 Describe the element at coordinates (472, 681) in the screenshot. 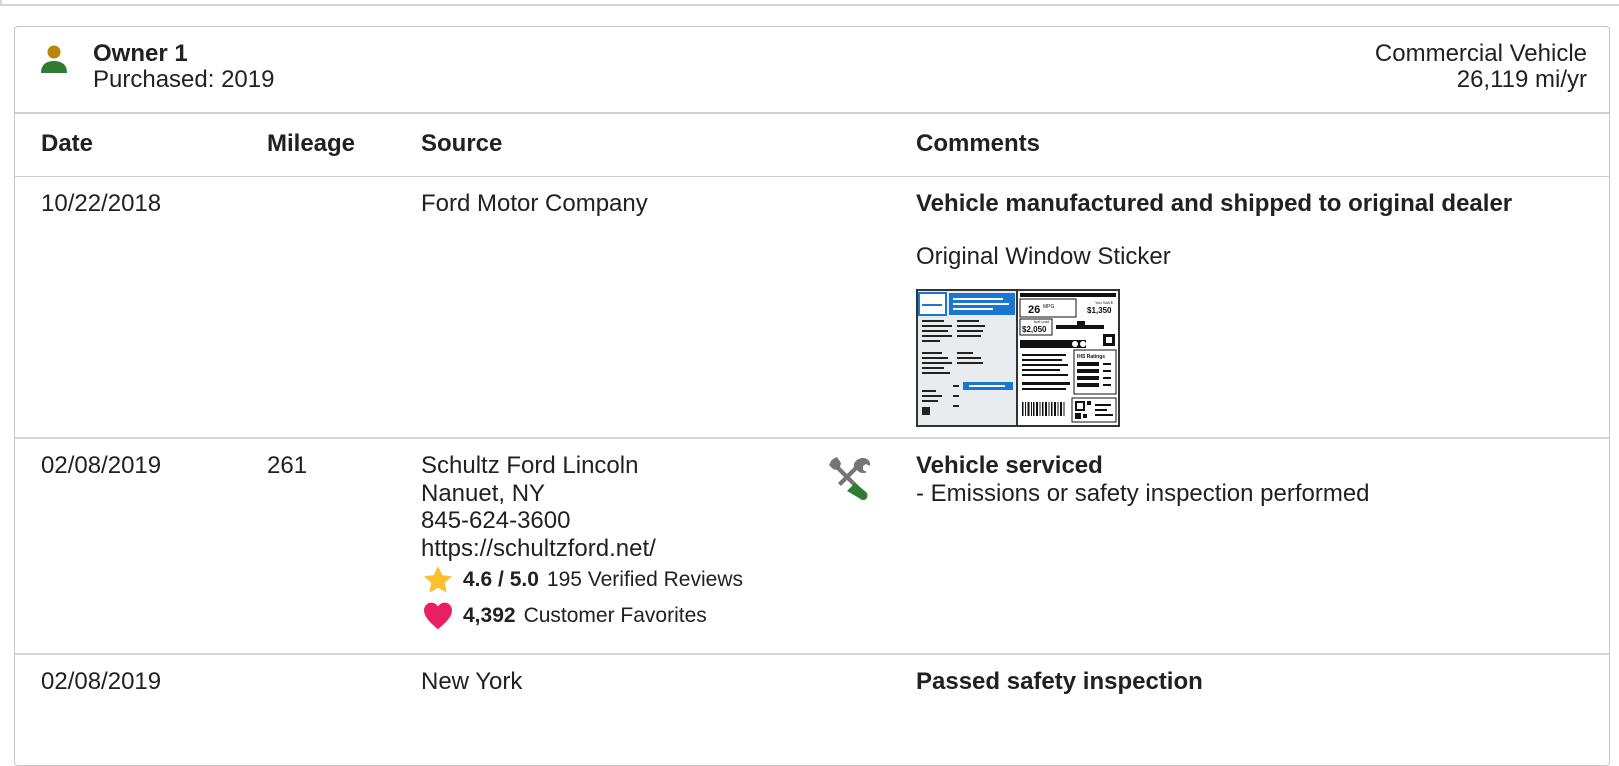

I see `row-source: New York` at that location.